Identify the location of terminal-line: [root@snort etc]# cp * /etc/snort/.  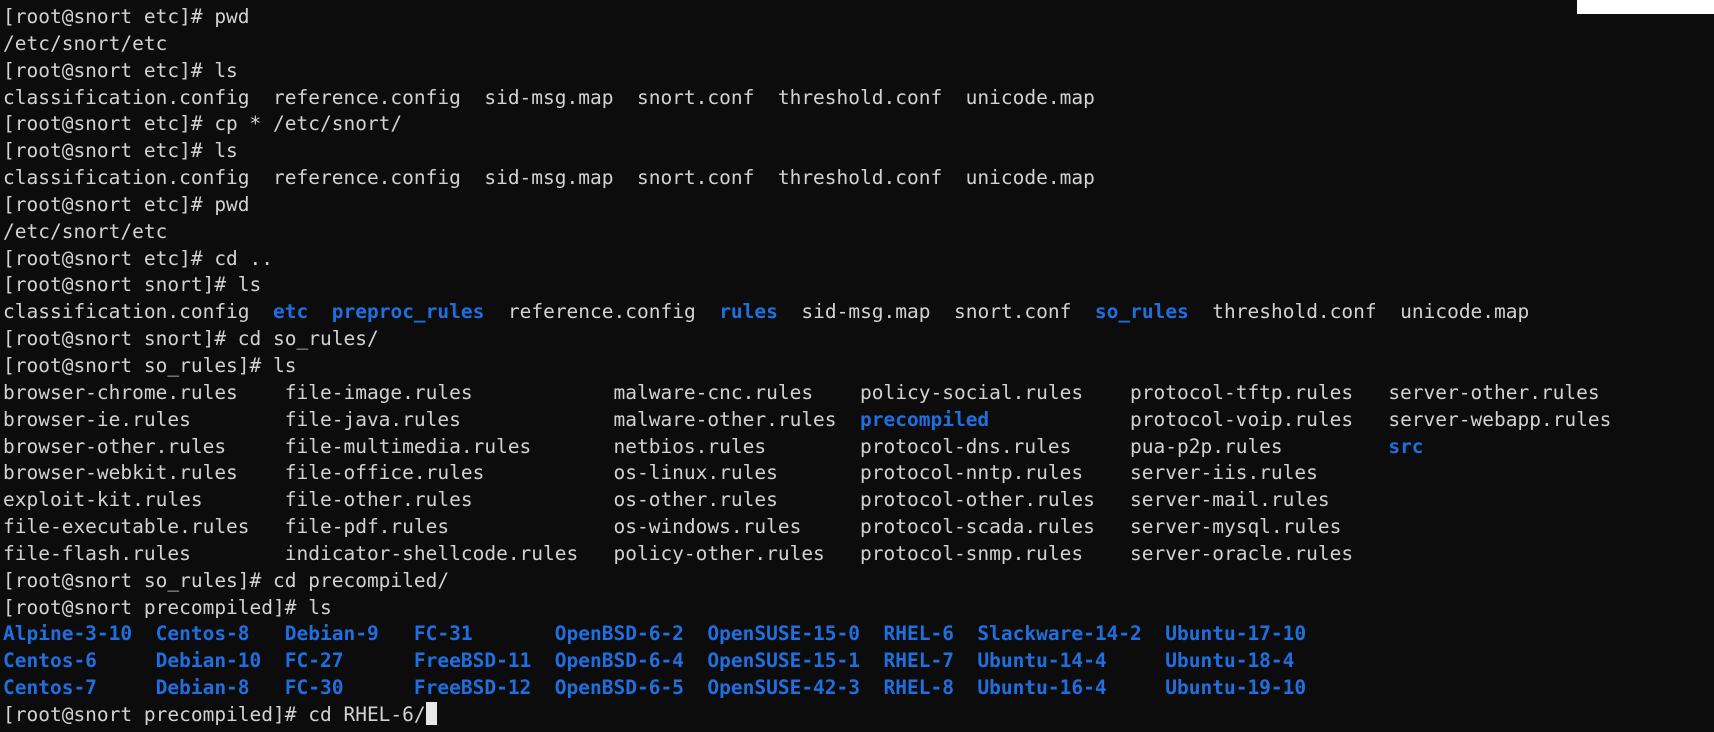
(807, 124).